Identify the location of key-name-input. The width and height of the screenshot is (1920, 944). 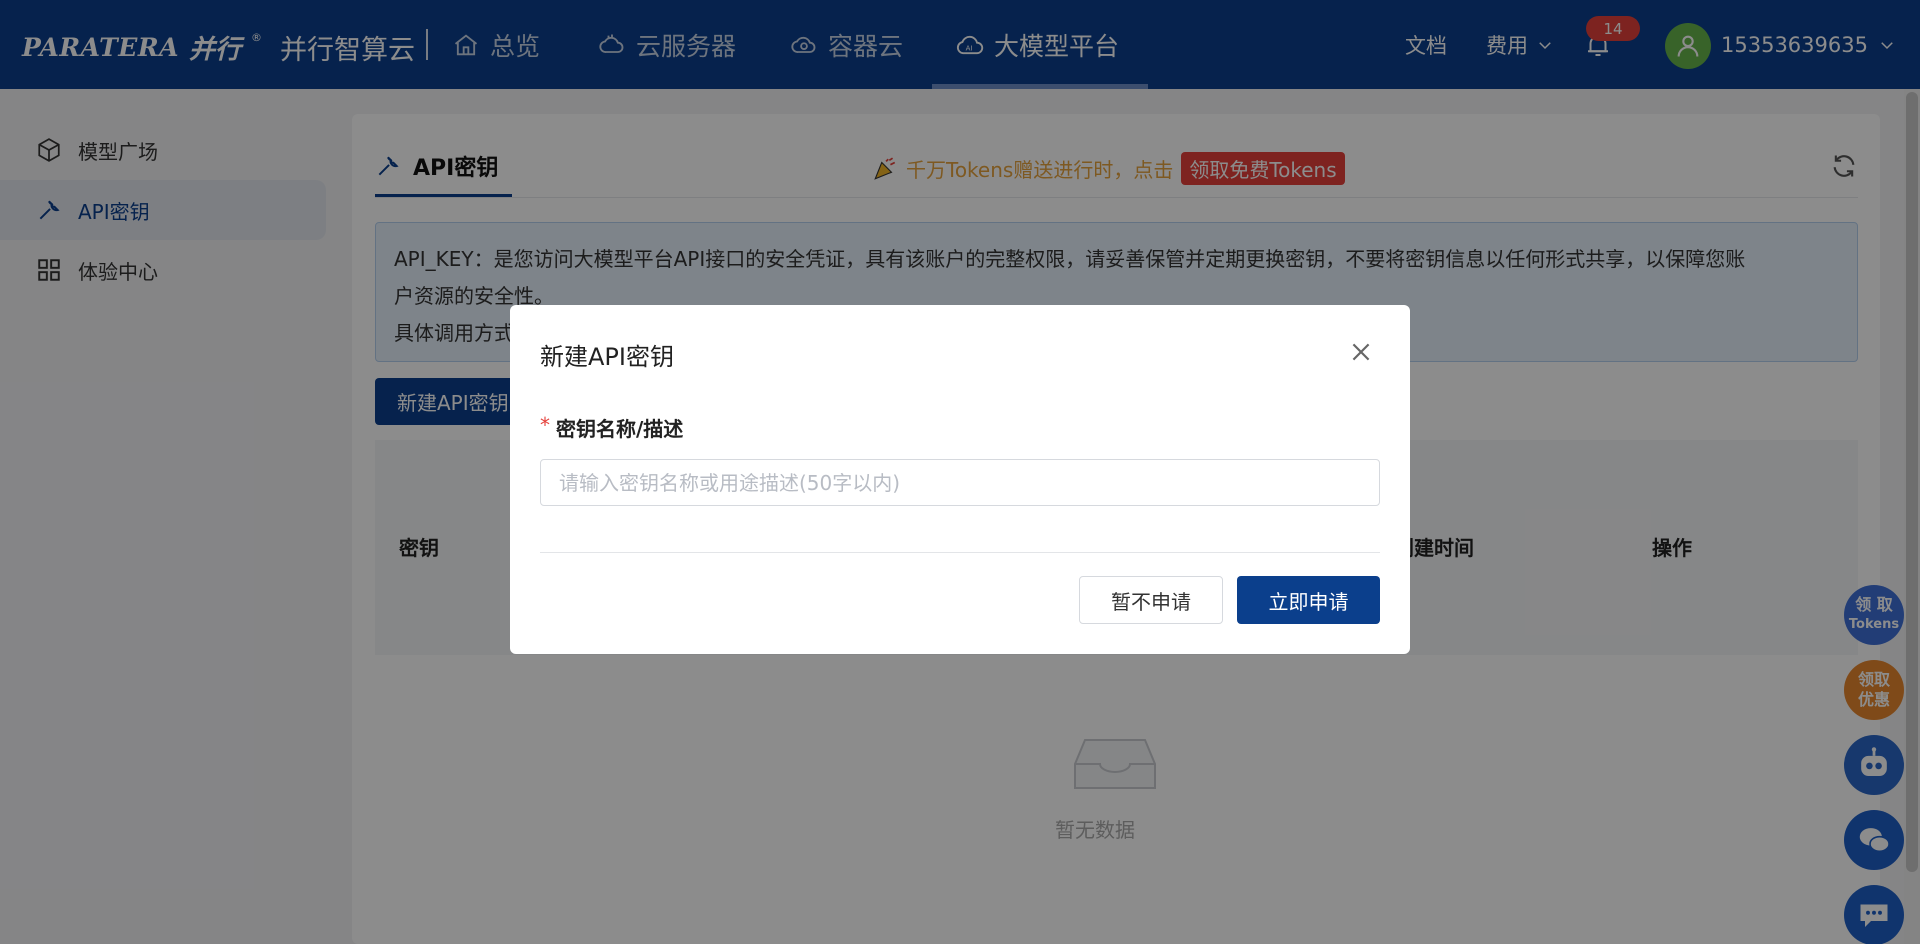
(960, 482).